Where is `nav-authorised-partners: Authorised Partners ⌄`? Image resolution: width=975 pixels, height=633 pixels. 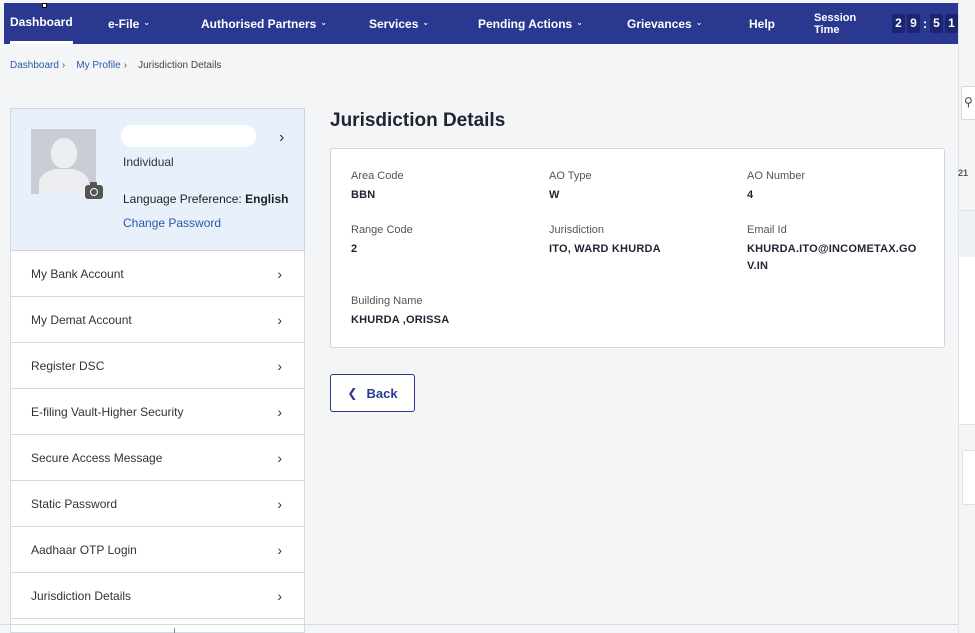
nav-authorised-partners: Authorised Partners ⌄ is located at coordinates (264, 23).